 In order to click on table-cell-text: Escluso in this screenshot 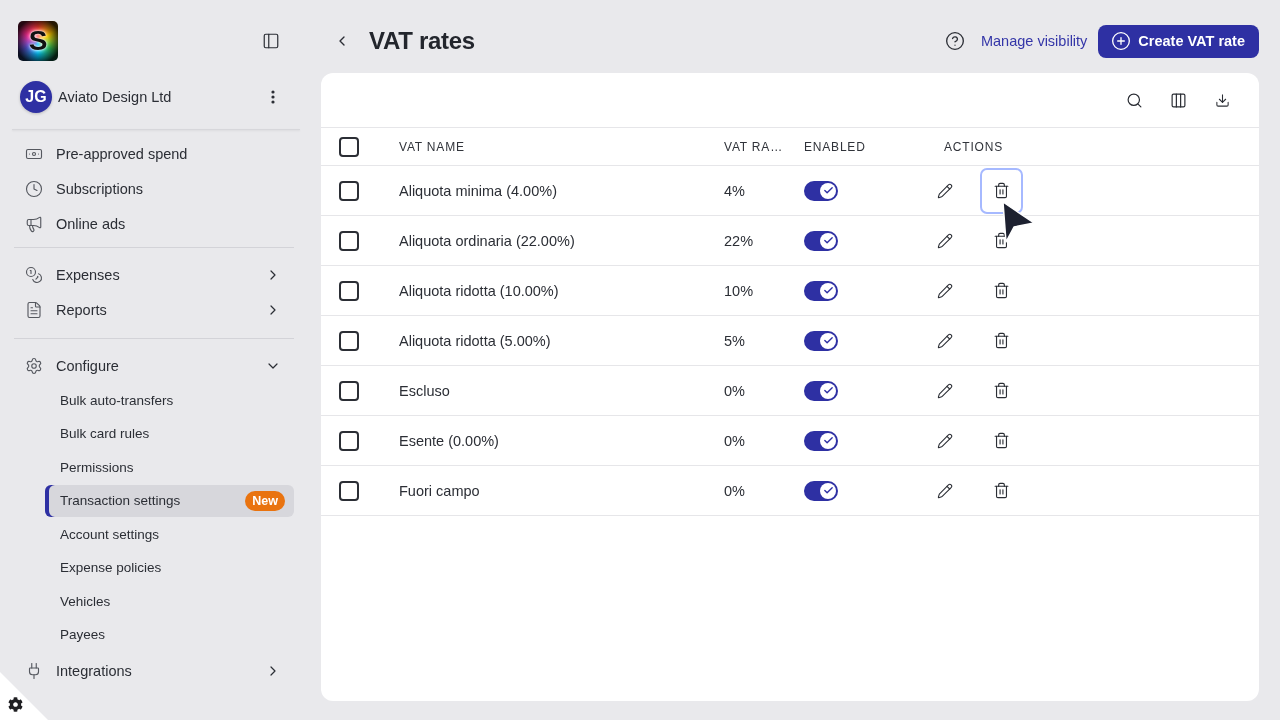, I will do `click(425, 390)`.